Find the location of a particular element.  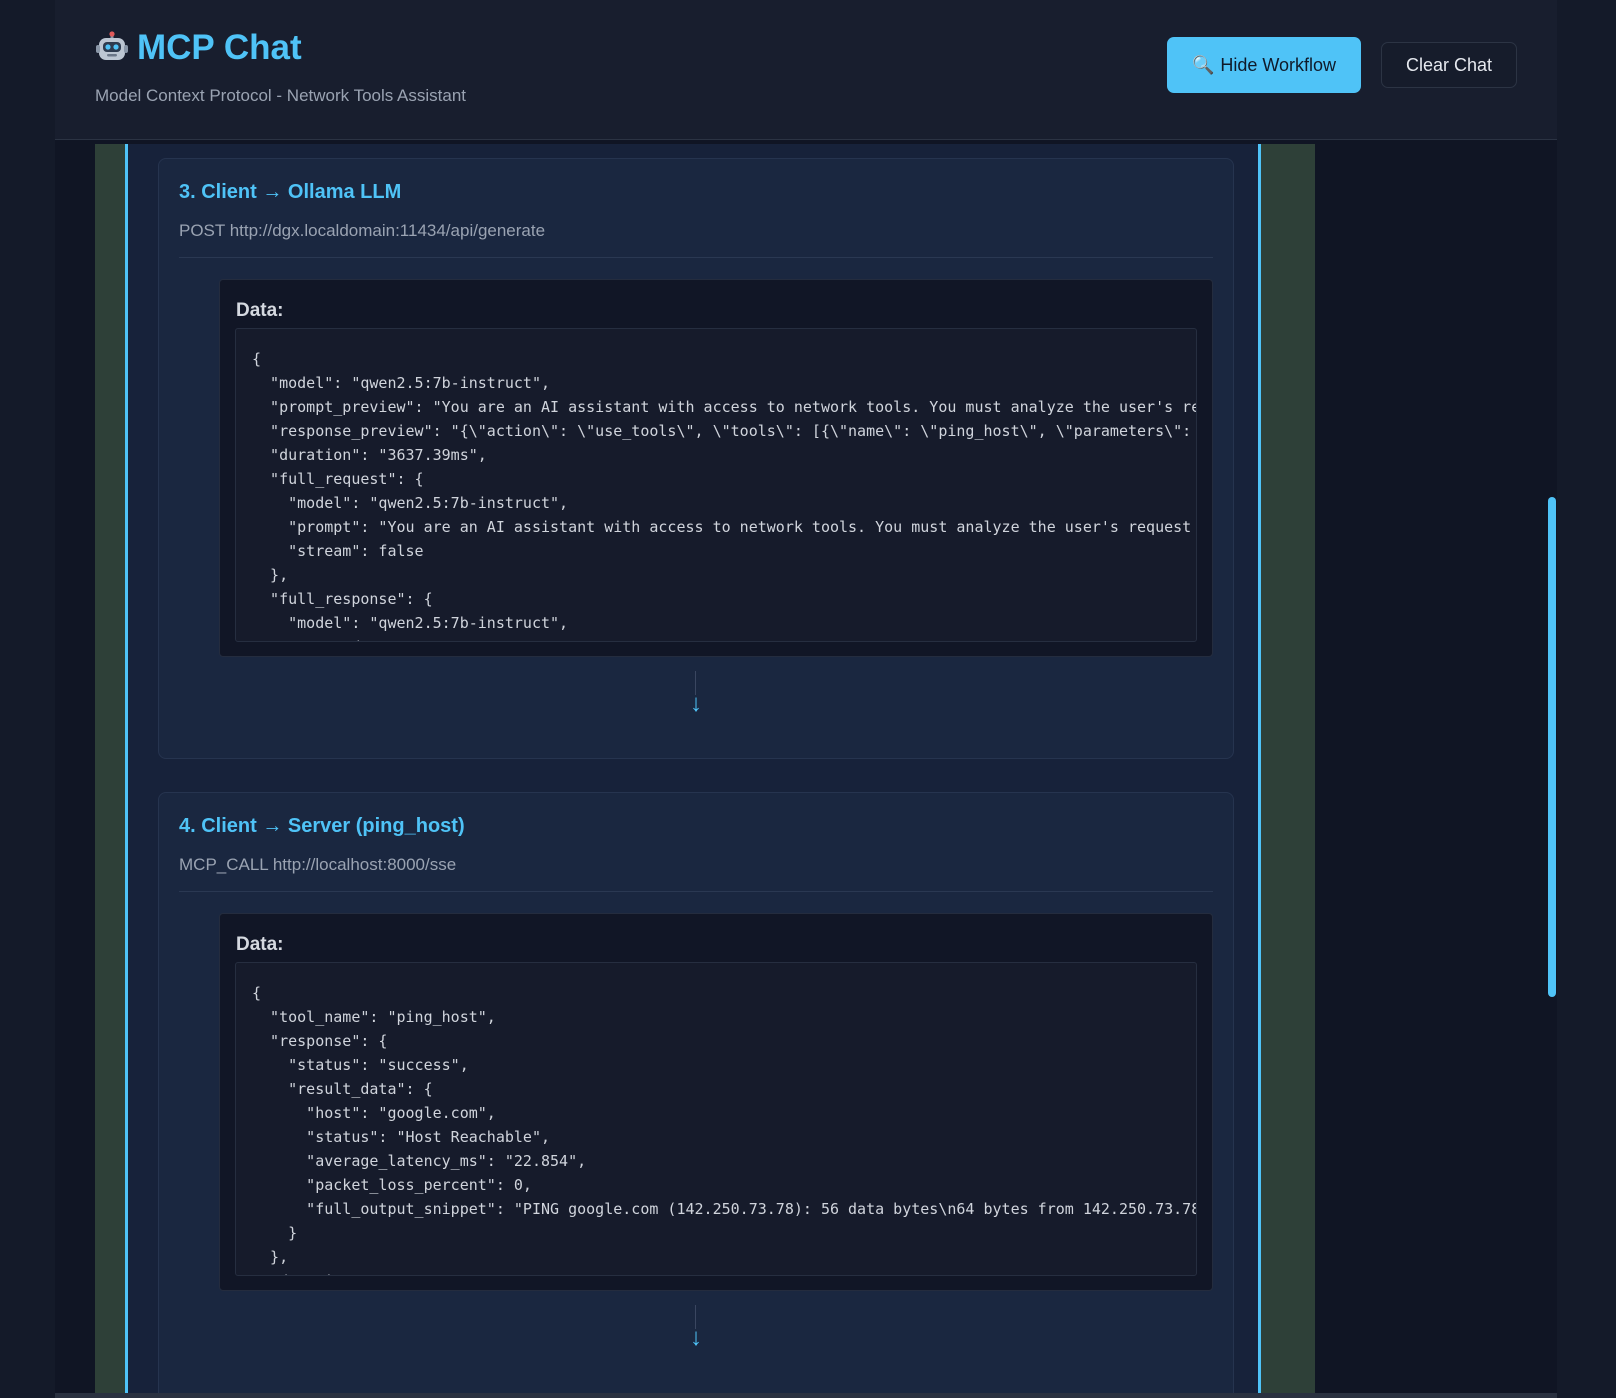

magnifier-icon: 🔍 is located at coordinates (1203, 64).